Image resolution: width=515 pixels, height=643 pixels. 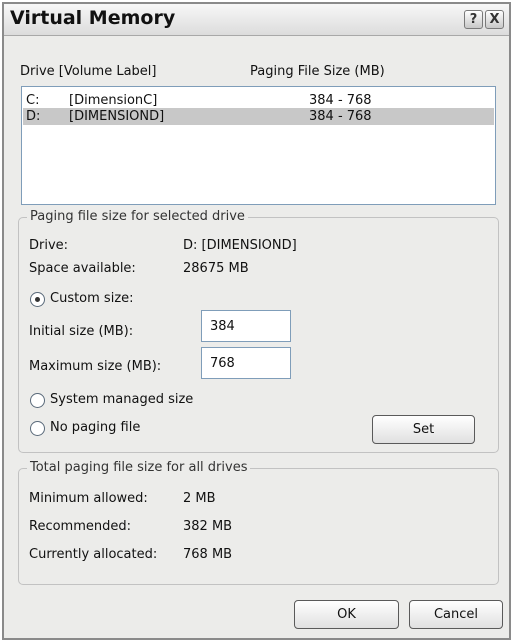 I want to click on set-button: Set, so click(x=423, y=429).